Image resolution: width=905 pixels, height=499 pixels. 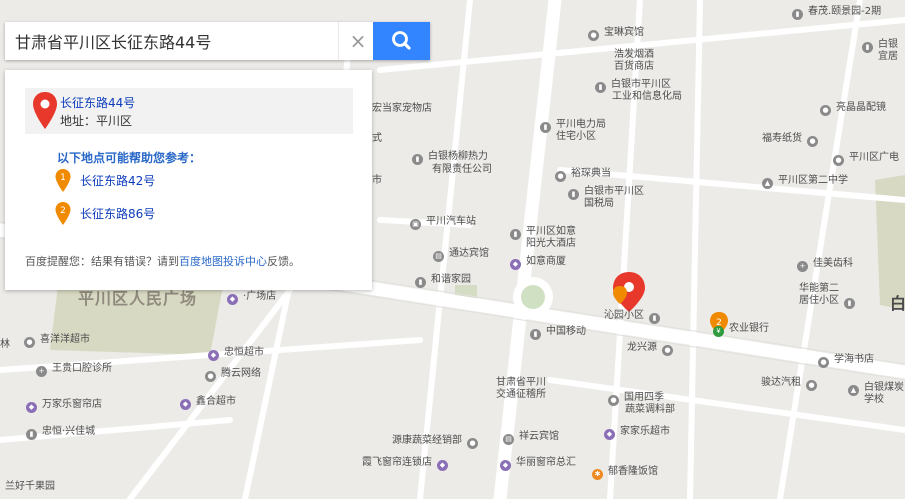 I want to click on clear-search-button: ×, so click(x=357, y=41).